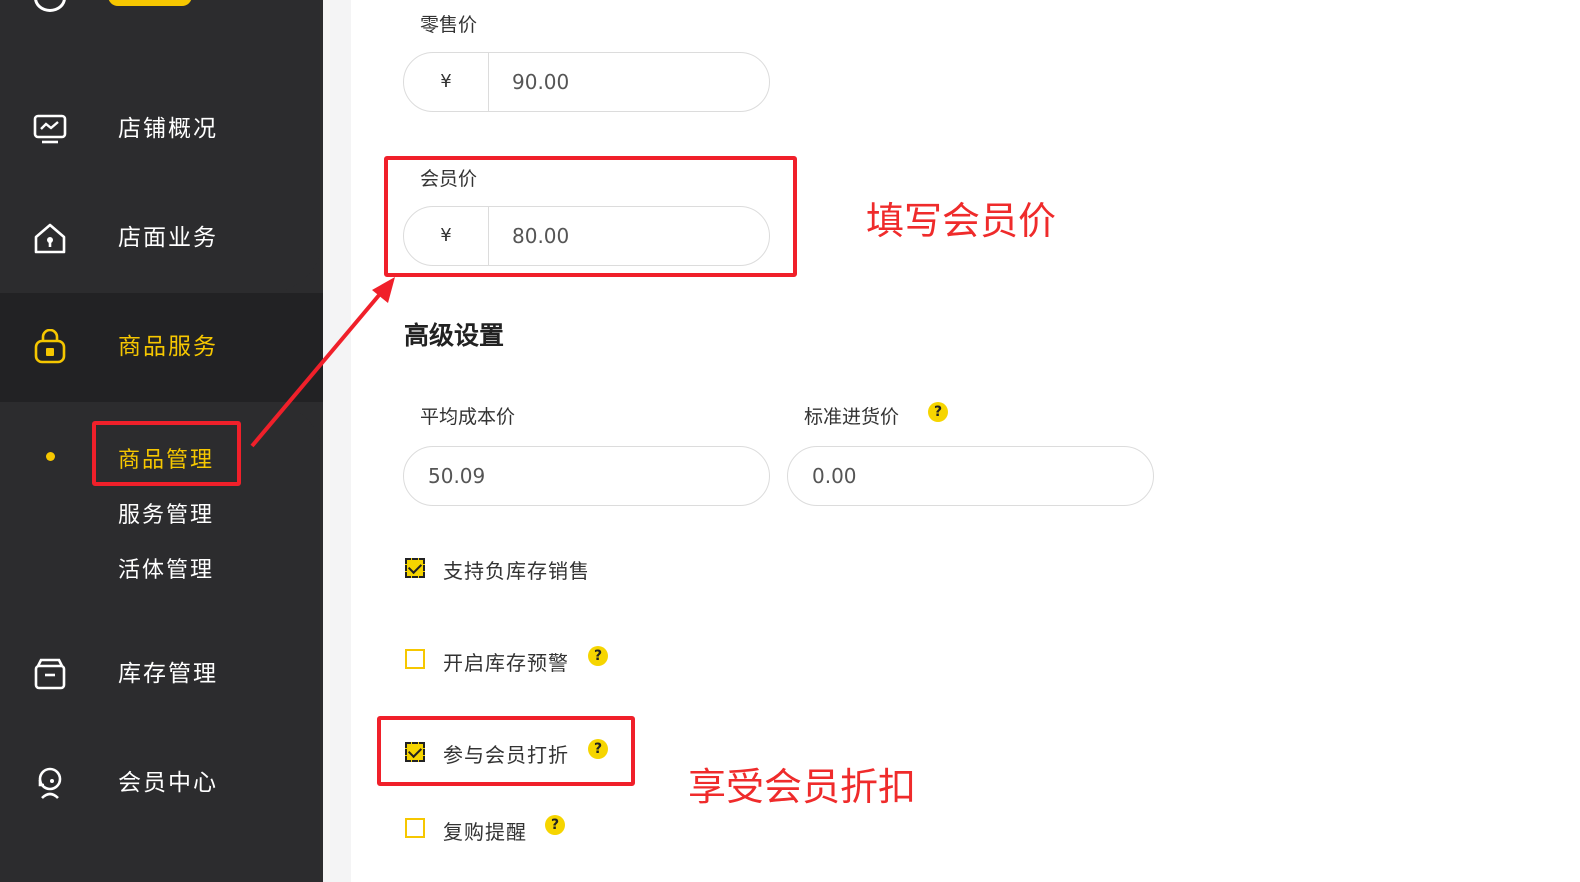 The width and height of the screenshot is (1580, 882). I want to click on shopping-bag-icon, so click(50, 346).